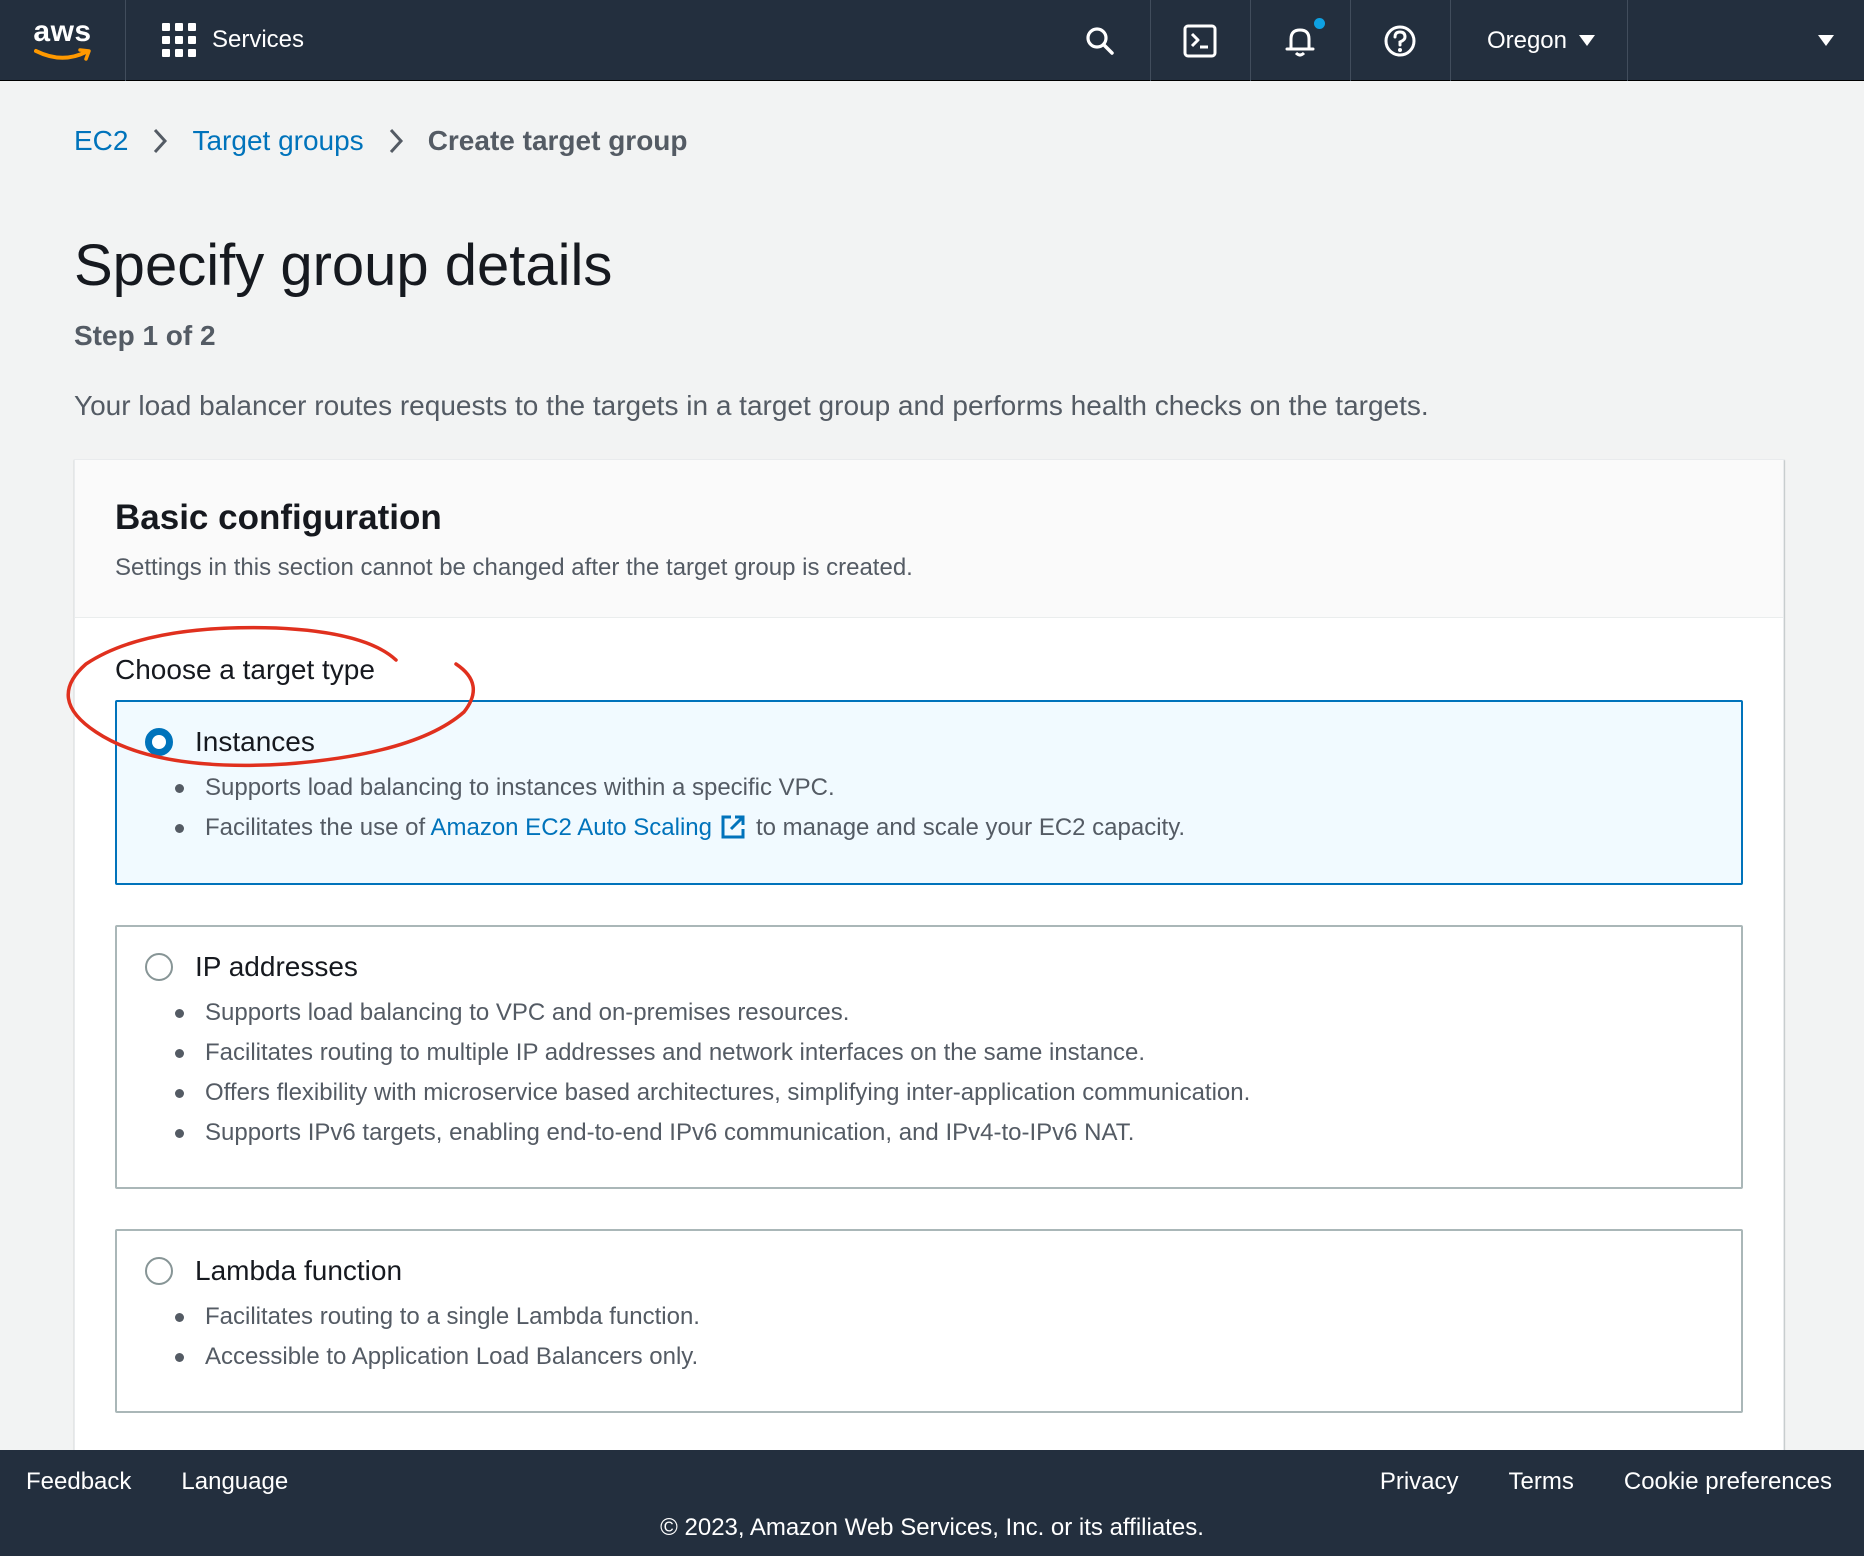  What do you see at coordinates (1728, 1482) in the screenshot?
I see `footer-cookie-preferences-link: Cookie preferences` at bounding box center [1728, 1482].